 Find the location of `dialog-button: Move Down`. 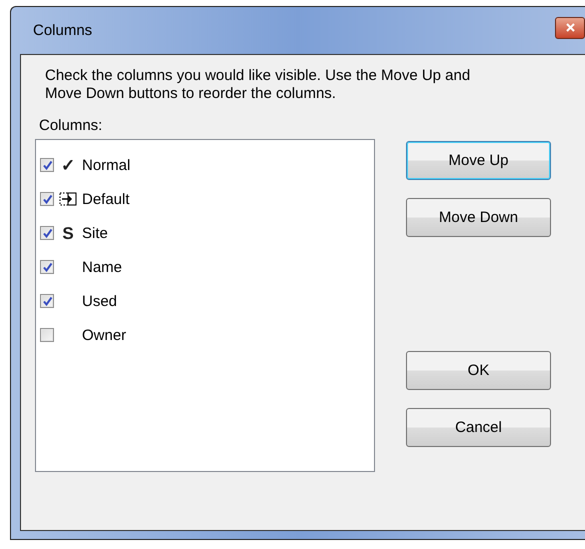

dialog-button: Move Down is located at coordinates (478, 217).